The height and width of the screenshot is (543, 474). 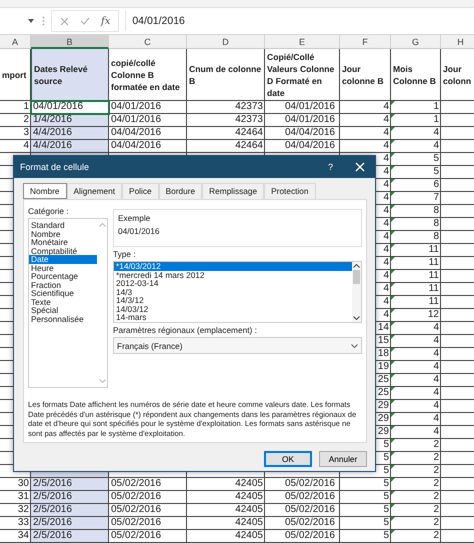 I want to click on category-item: Standard, so click(x=63, y=225).